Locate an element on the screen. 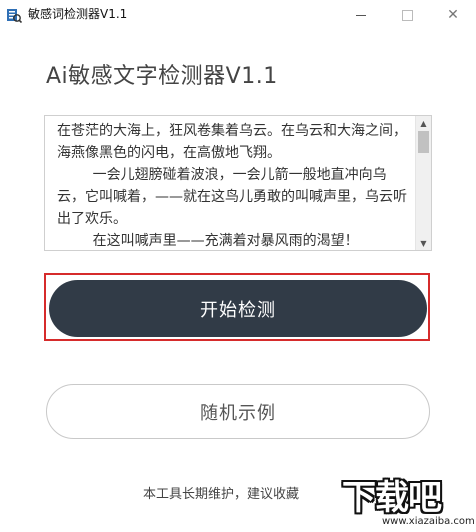  random-example-button: 随机示例 is located at coordinates (238, 411).